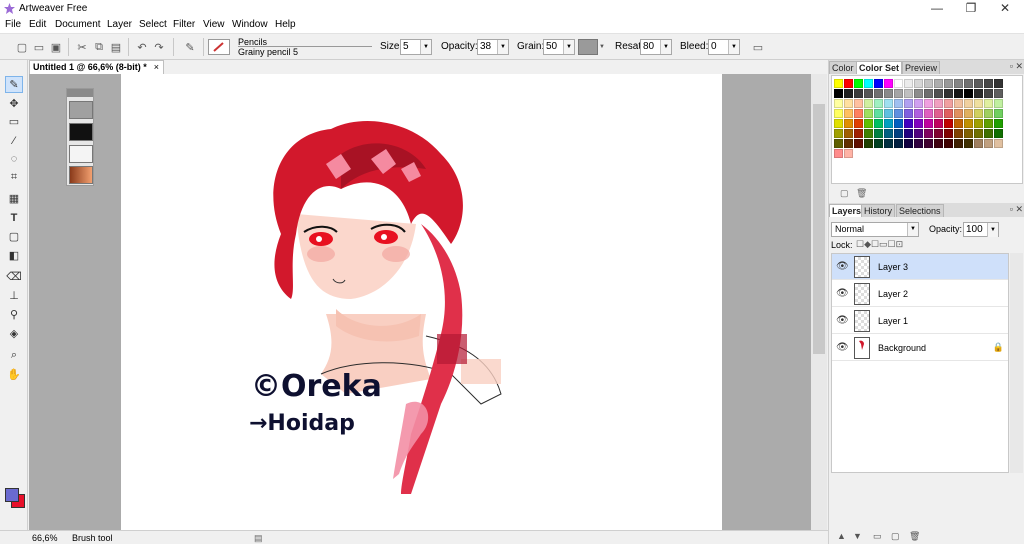 This screenshot has height=544, width=1024. What do you see at coordinates (841, 536) in the screenshot?
I see `move-up-icon: ▲` at bounding box center [841, 536].